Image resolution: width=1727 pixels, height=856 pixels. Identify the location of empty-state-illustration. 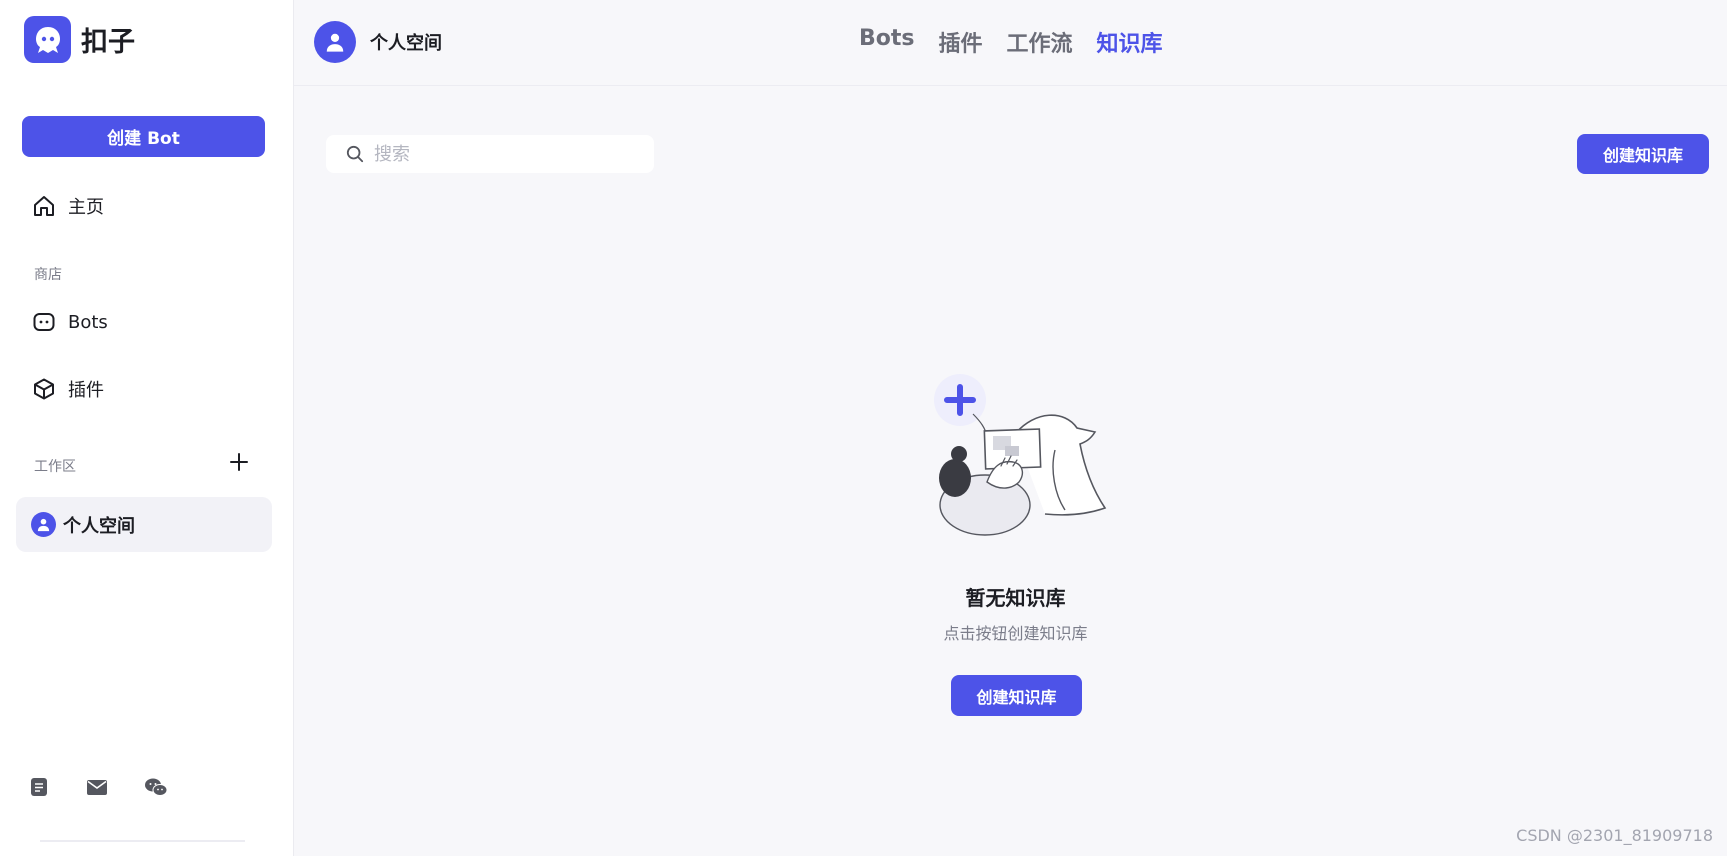
(1020, 455).